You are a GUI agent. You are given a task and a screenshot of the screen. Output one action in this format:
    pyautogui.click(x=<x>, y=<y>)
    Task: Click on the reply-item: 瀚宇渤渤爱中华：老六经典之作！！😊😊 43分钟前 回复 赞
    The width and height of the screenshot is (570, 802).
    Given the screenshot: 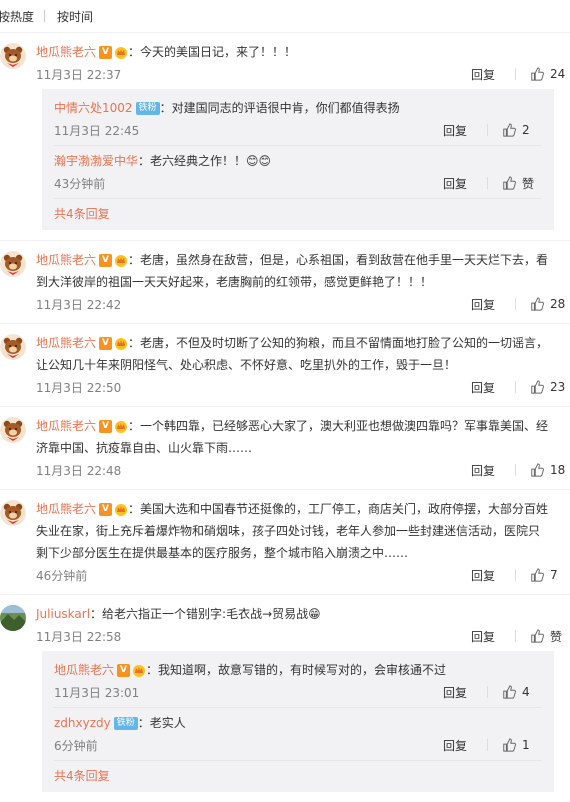 What is the action you would take?
    pyautogui.click(x=298, y=172)
    